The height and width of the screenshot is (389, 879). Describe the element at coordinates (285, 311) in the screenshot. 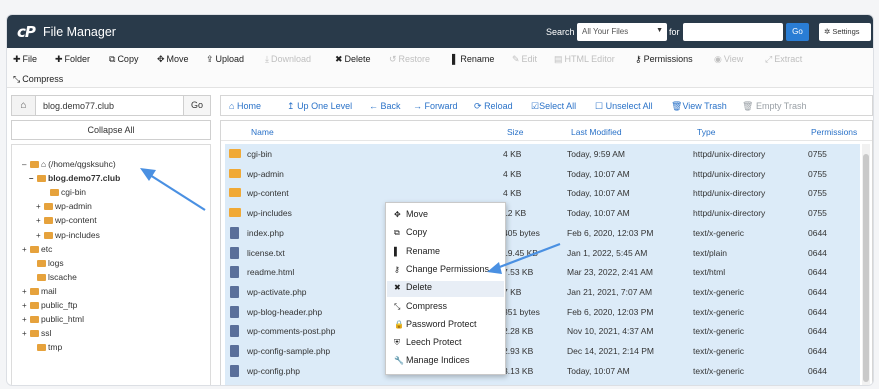

I see `cell-name: wp-blog-header.php` at that location.